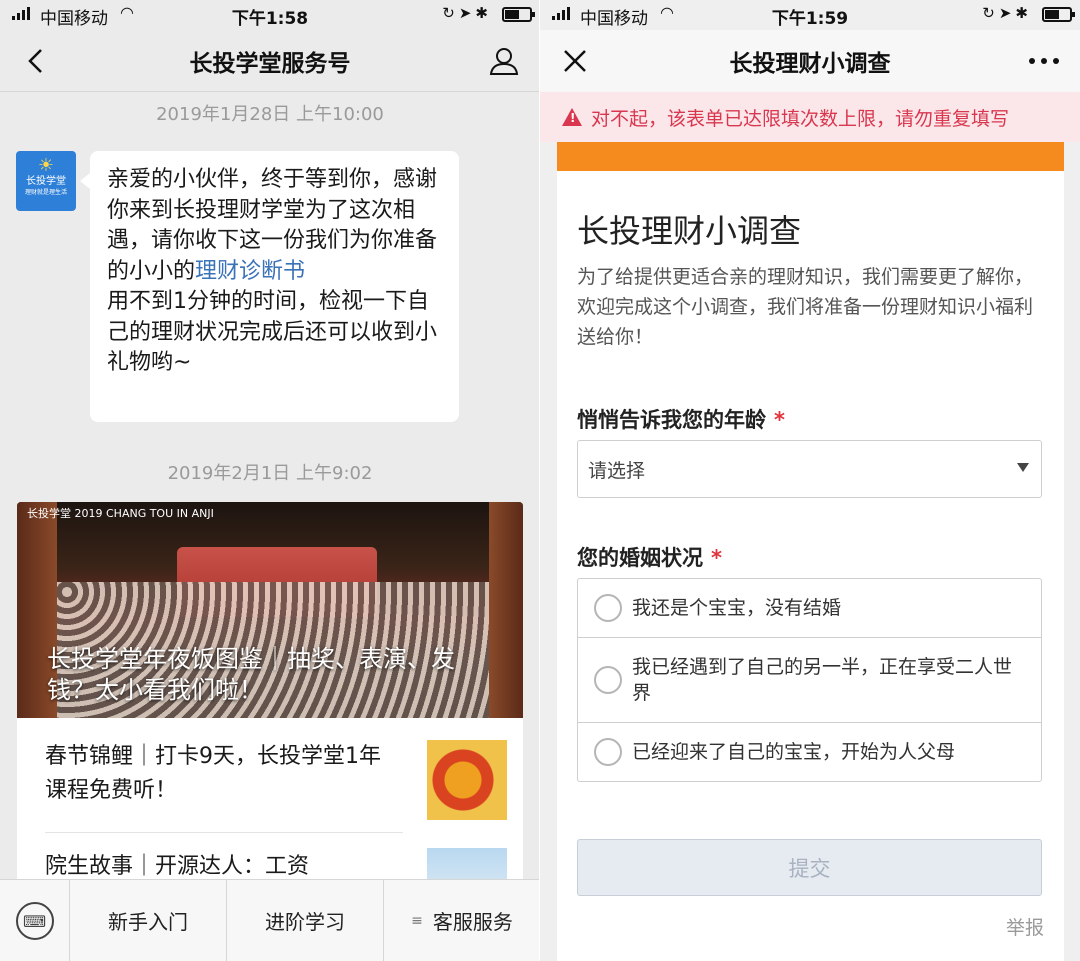 The image size is (1080, 961). I want to click on form-accent-bar, so click(810, 156).